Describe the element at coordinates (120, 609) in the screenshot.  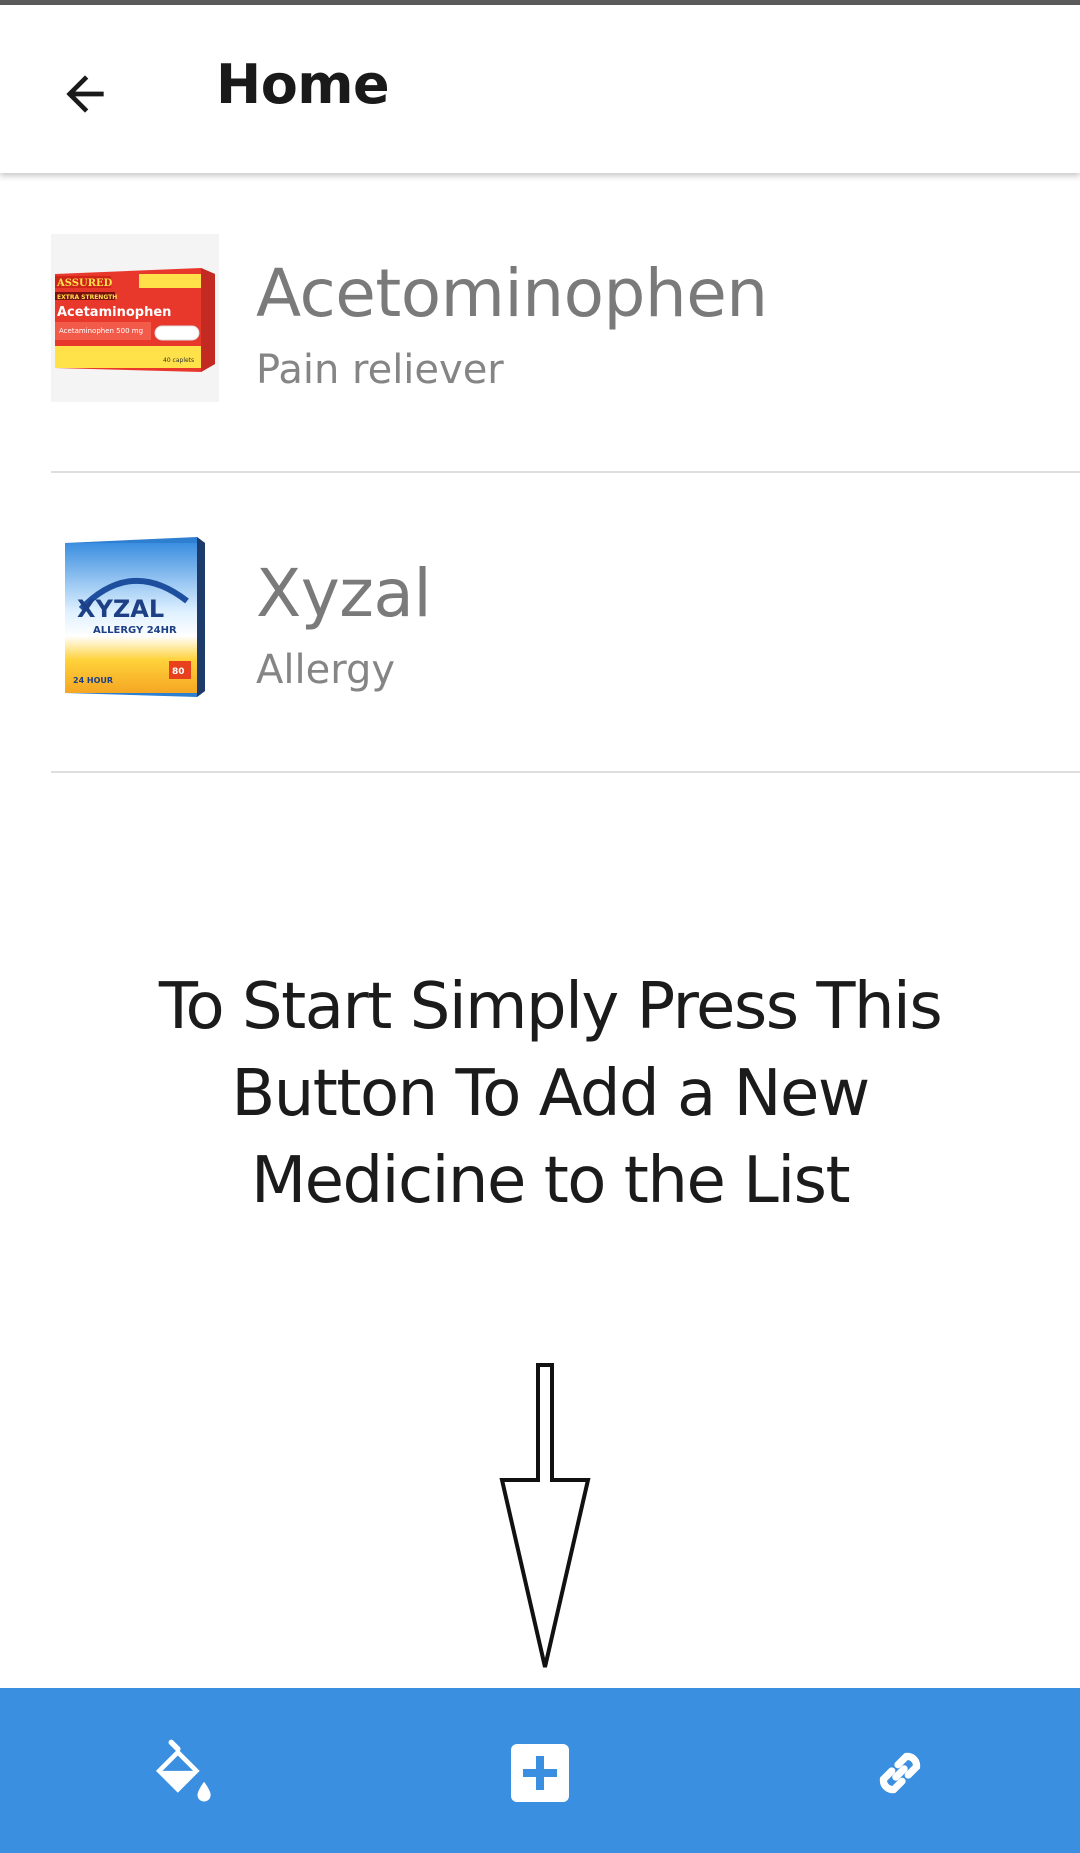
I see `svg-text: XYZAL` at that location.